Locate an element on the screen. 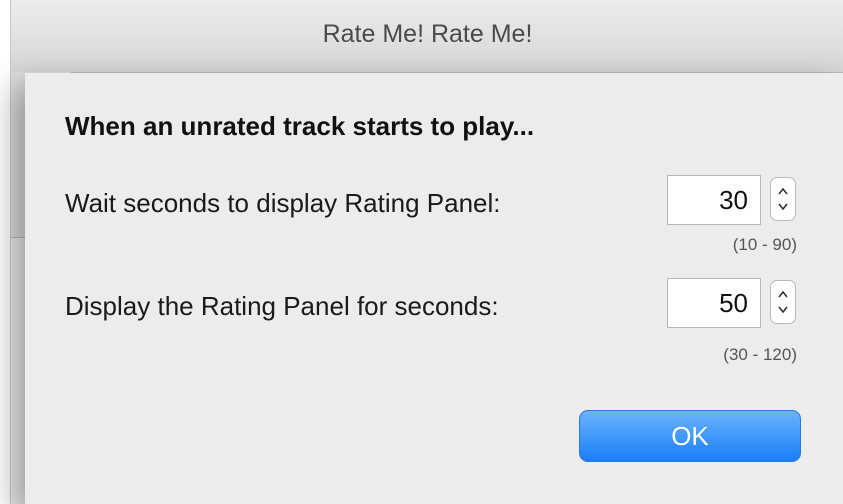  display-seconds-range: (30 - 120) is located at coordinates (760, 354).